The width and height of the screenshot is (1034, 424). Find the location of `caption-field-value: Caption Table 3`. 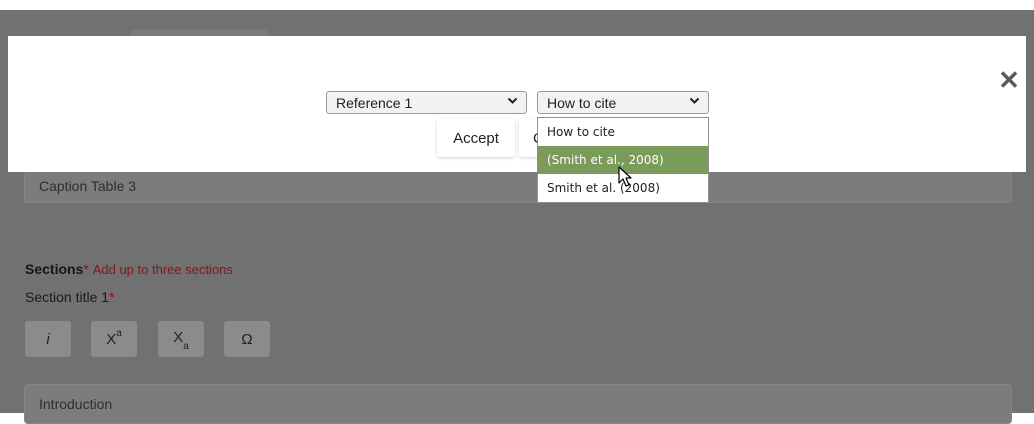

caption-field-value: Caption Table 3 is located at coordinates (88, 185).